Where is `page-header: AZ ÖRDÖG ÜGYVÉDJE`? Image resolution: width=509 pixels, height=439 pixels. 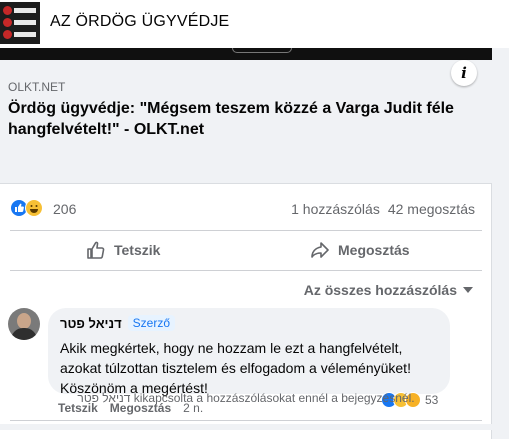
page-header: AZ ÖRDÖG ÜGYVÉDJE is located at coordinates (254, 24).